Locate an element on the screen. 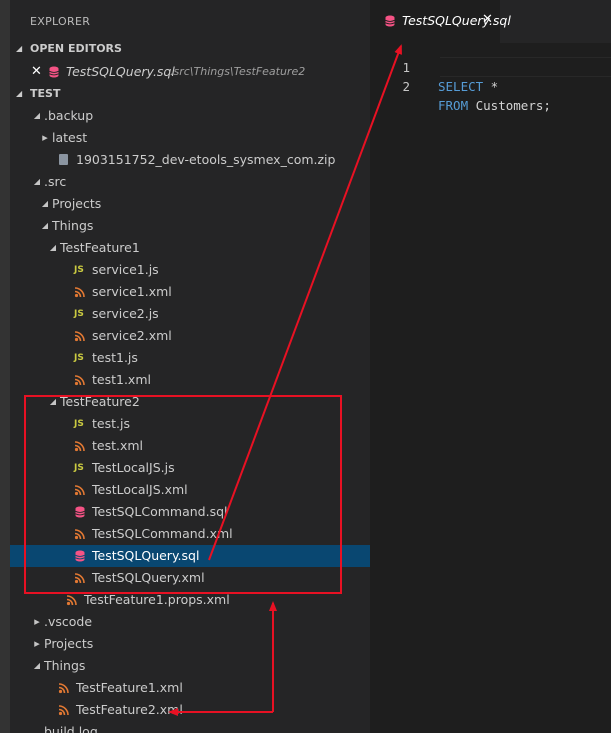 Image resolution: width=611 pixels, height=733 pixels. tree-item-label: service1.js is located at coordinates (125, 269).